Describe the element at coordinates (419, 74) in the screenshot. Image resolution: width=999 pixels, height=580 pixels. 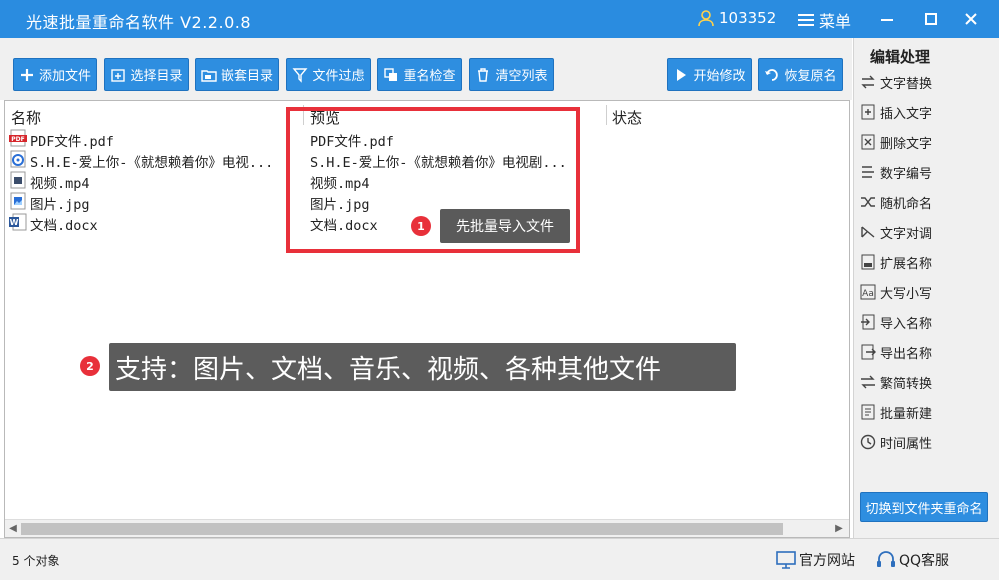
I see `dup-check-button: 重名检查` at that location.